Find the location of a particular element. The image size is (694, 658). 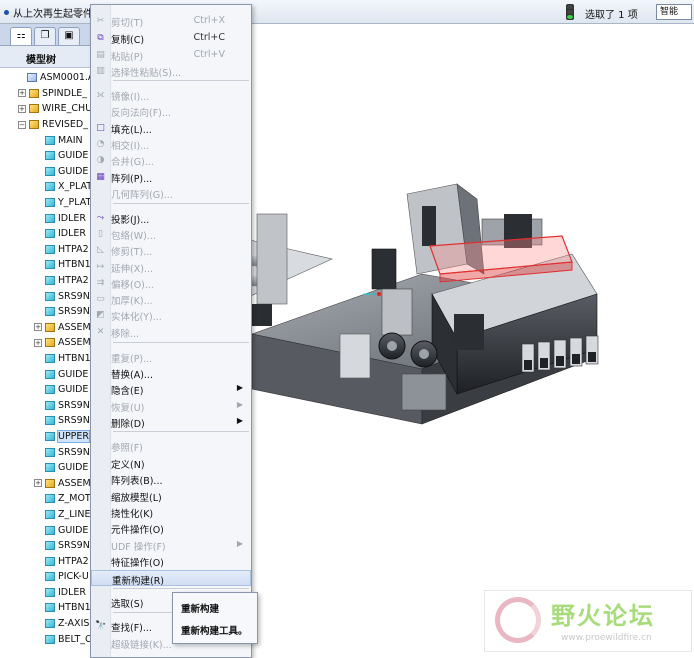

menu-item: 参照(F) is located at coordinates (171, 446).